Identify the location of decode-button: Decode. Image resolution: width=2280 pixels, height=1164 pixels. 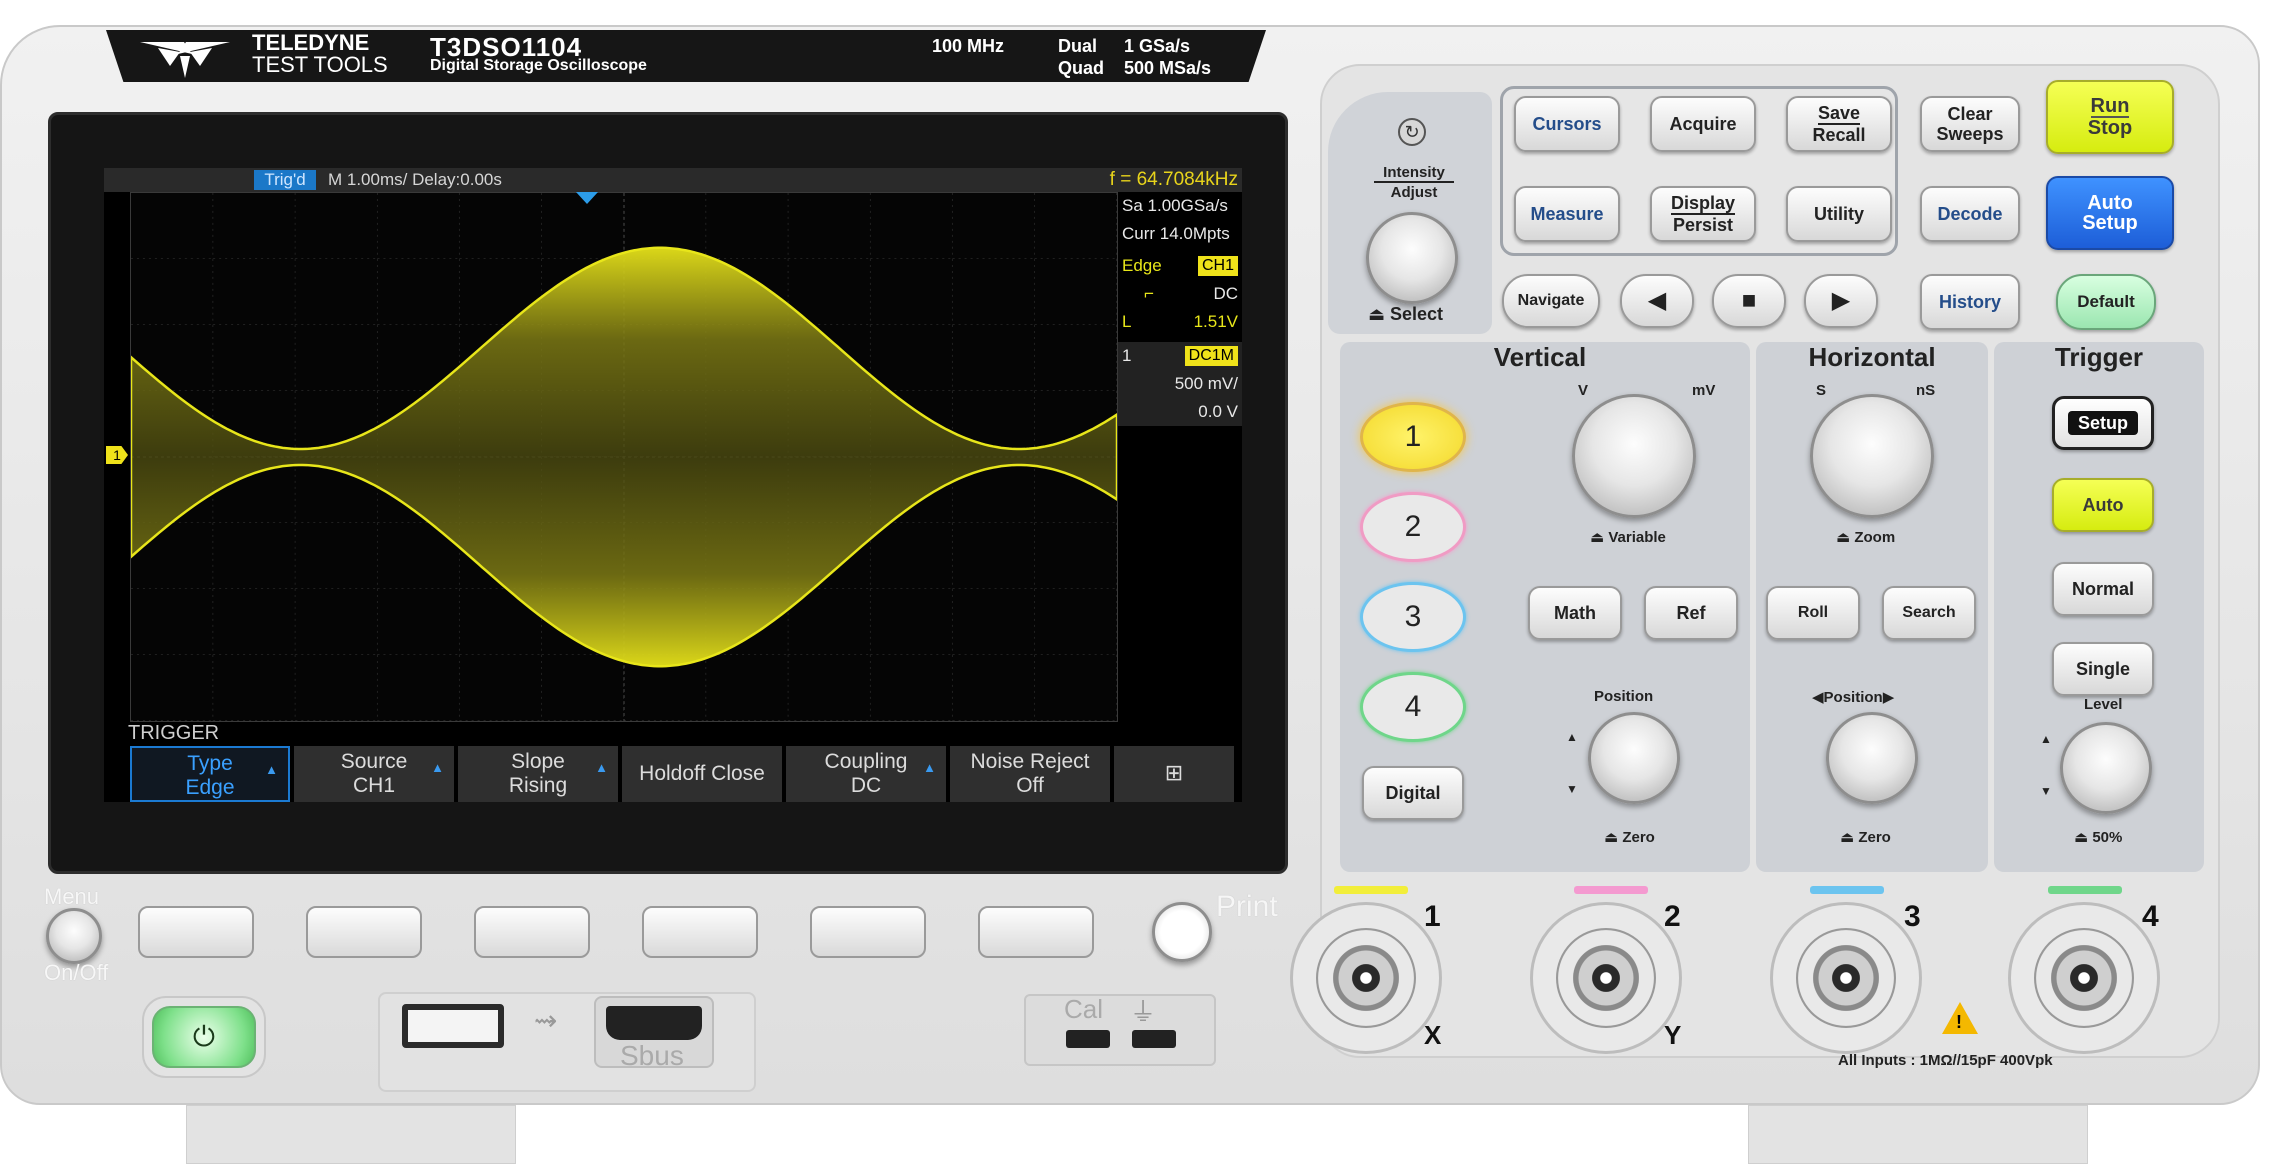
(1970, 214).